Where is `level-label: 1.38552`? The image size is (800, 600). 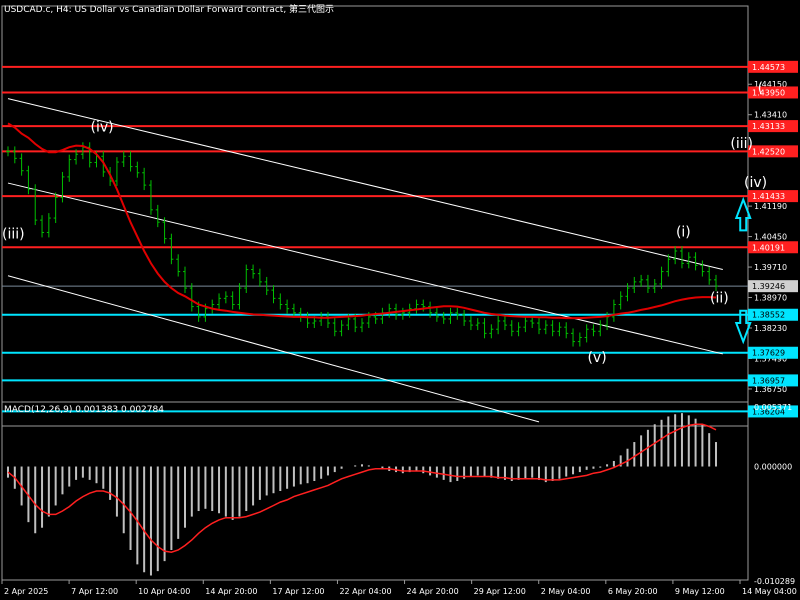 level-label: 1.38552 is located at coordinates (768, 315).